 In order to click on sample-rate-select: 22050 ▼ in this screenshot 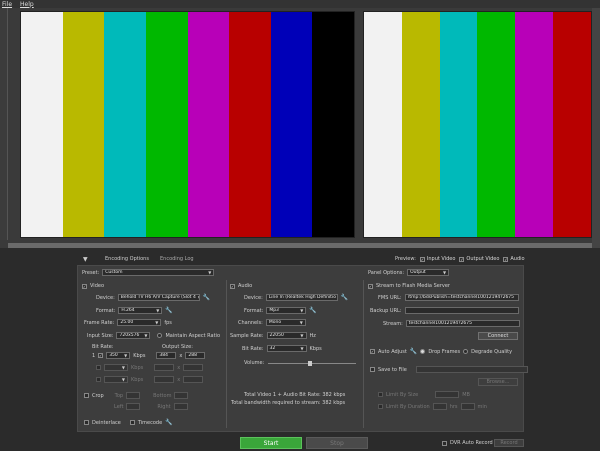, I will do `click(286, 335)`.